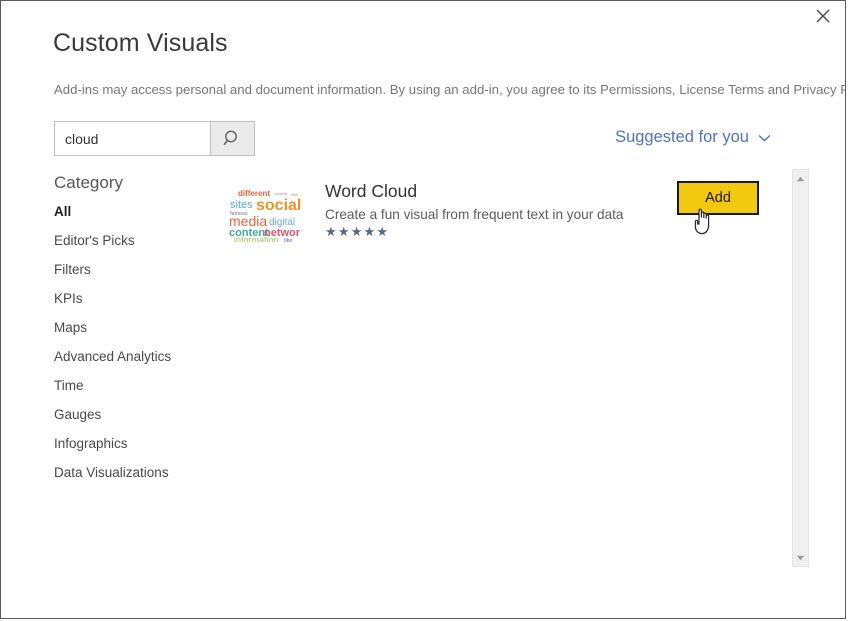 The width and height of the screenshot is (848, 621). I want to click on category-item-all: All, so click(141, 218).